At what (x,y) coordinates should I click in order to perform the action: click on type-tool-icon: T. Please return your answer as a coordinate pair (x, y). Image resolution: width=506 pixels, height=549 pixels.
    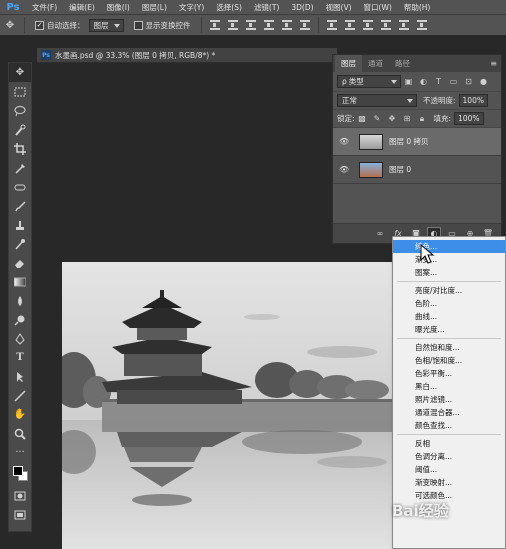
    Looking at the image, I should click on (20, 357).